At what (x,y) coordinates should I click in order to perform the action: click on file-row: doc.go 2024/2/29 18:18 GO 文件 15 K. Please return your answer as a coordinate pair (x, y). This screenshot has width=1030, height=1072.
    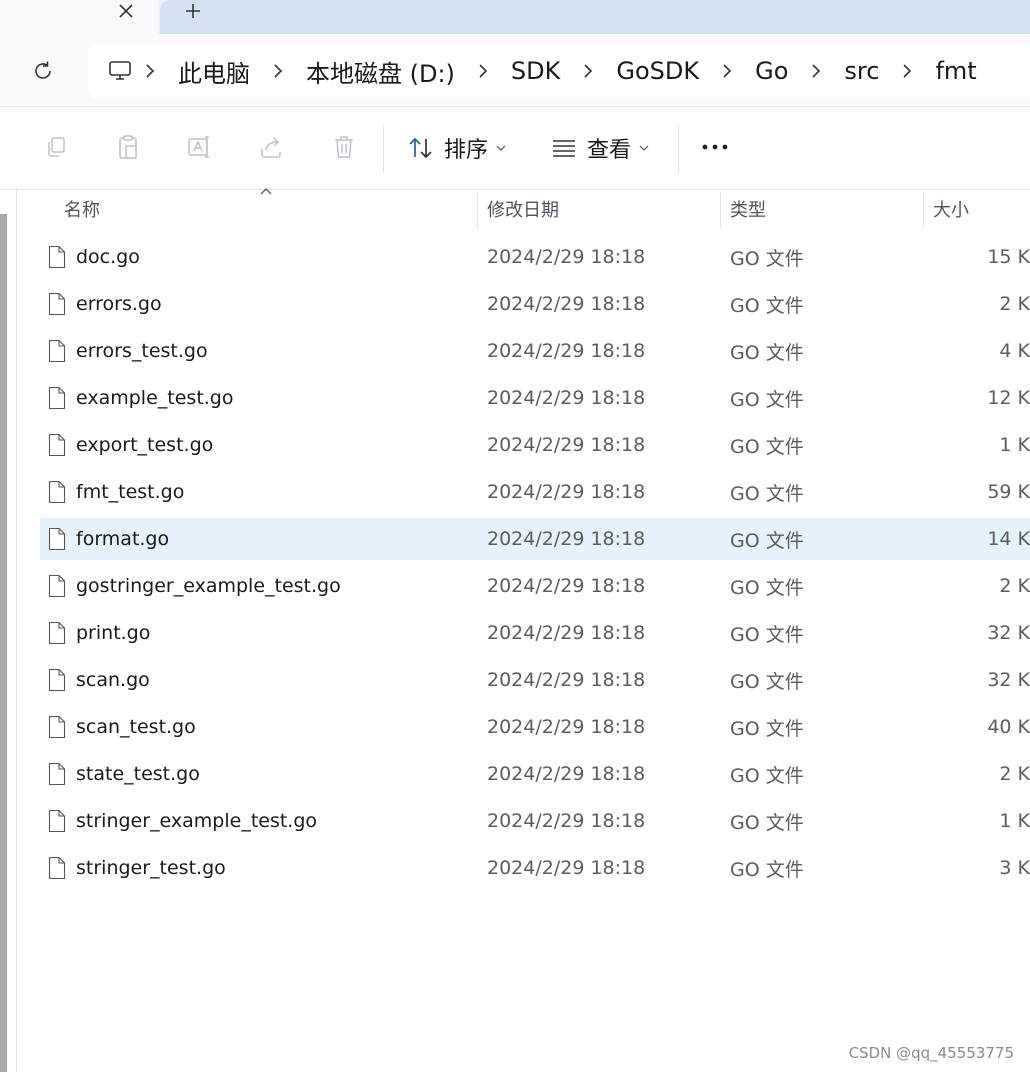
    Looking at the image, I should click on (535, 257).